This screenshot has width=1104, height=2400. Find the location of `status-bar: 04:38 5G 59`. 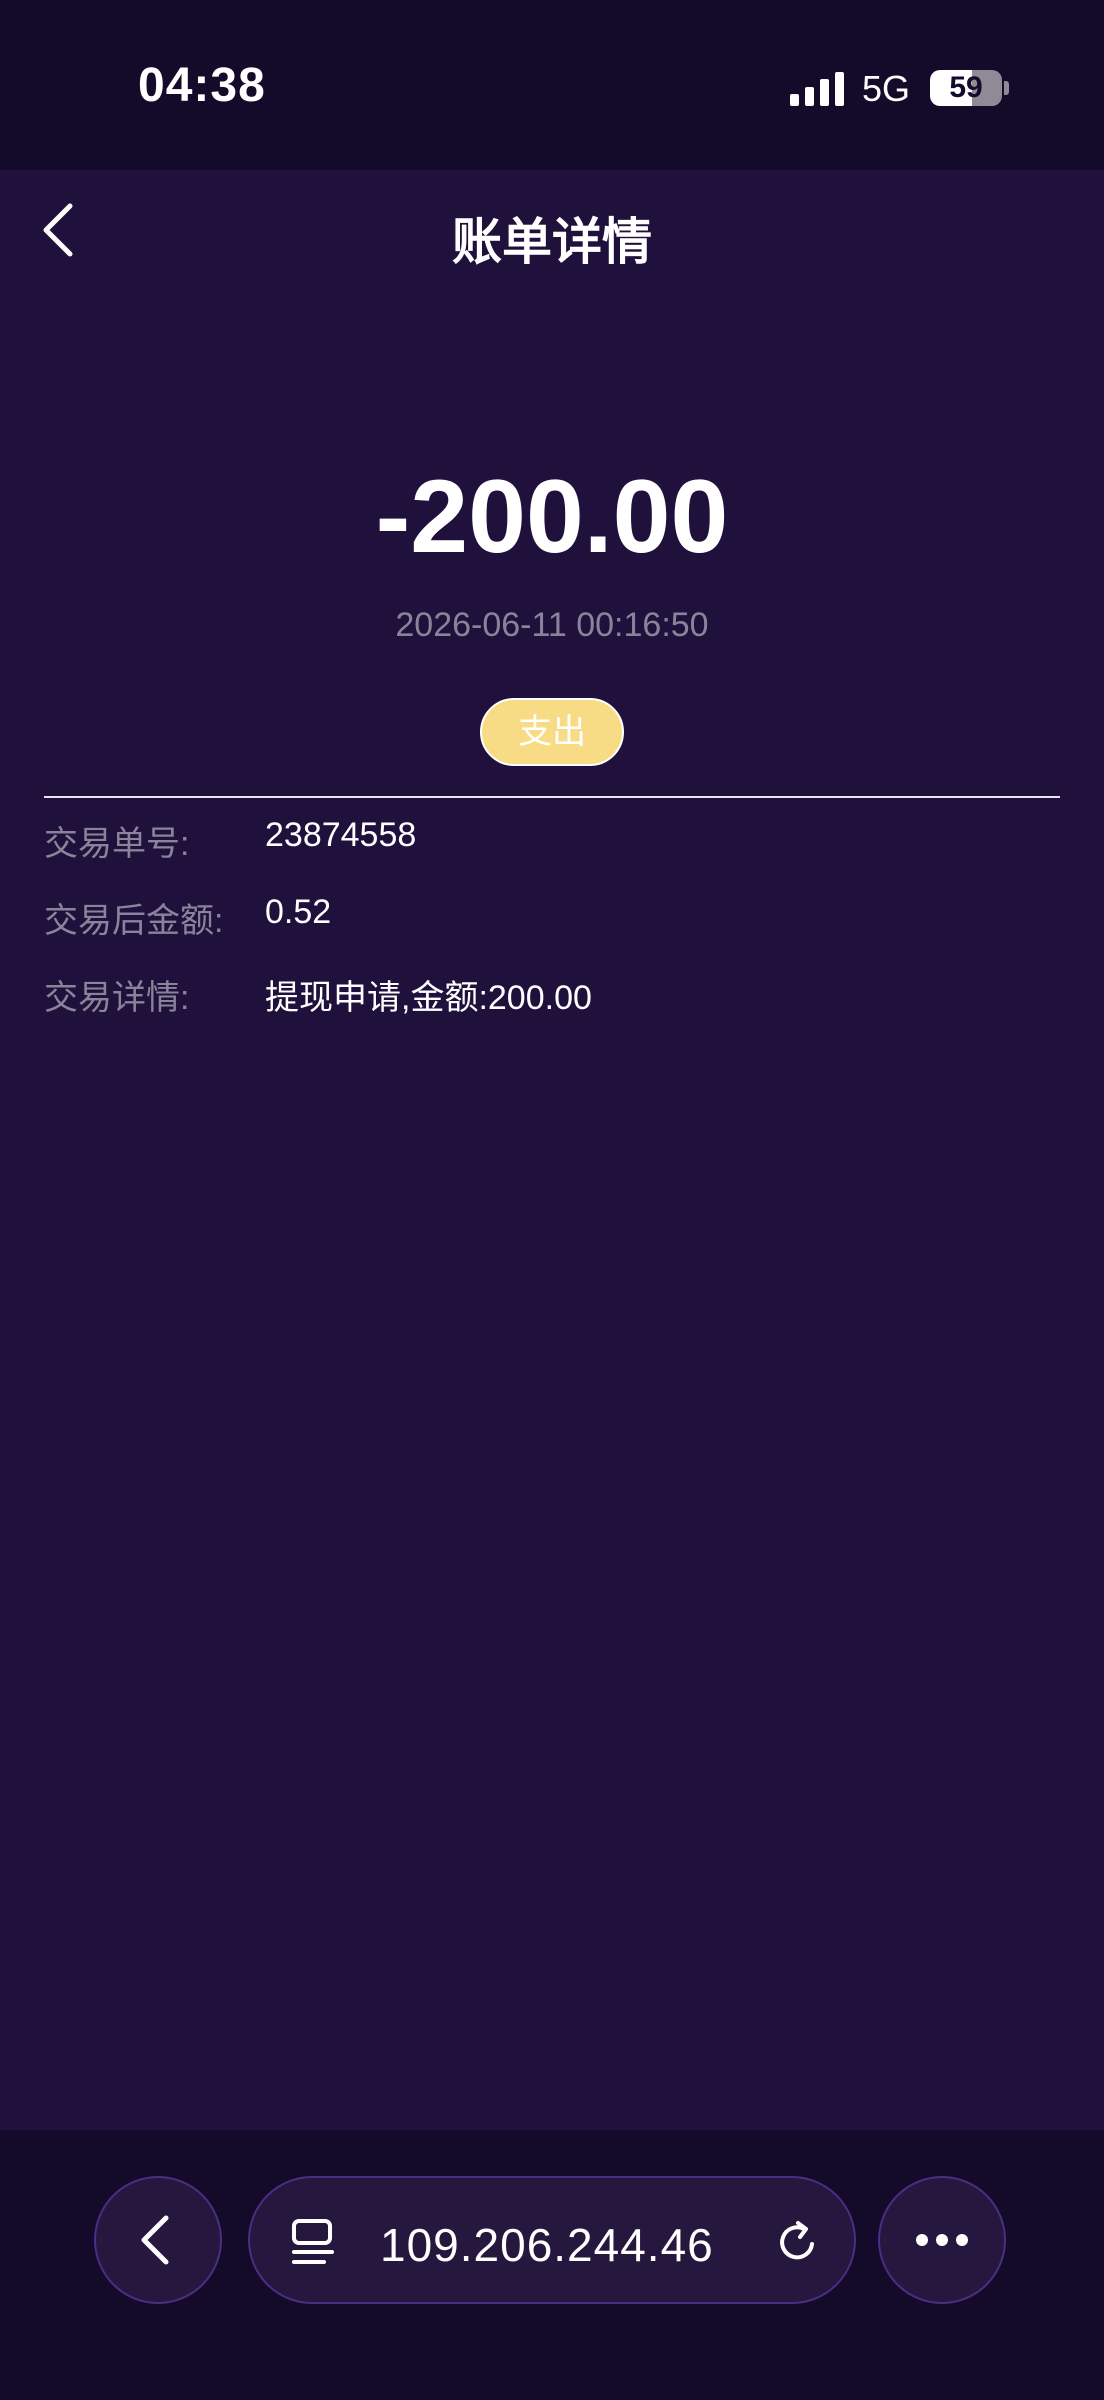

status-bar: 04:38 5G 59 is located at coordinates (552, 85).